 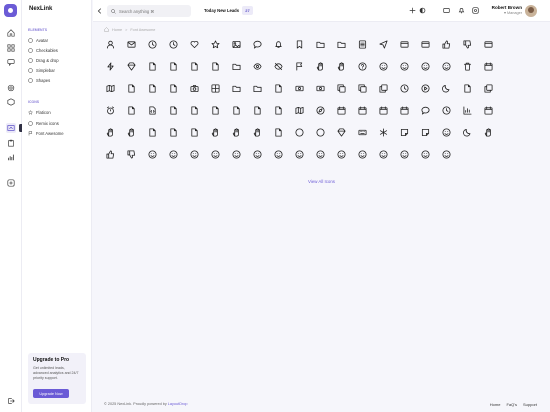 I want to click on cube-icon, so click(x=11, y=102).